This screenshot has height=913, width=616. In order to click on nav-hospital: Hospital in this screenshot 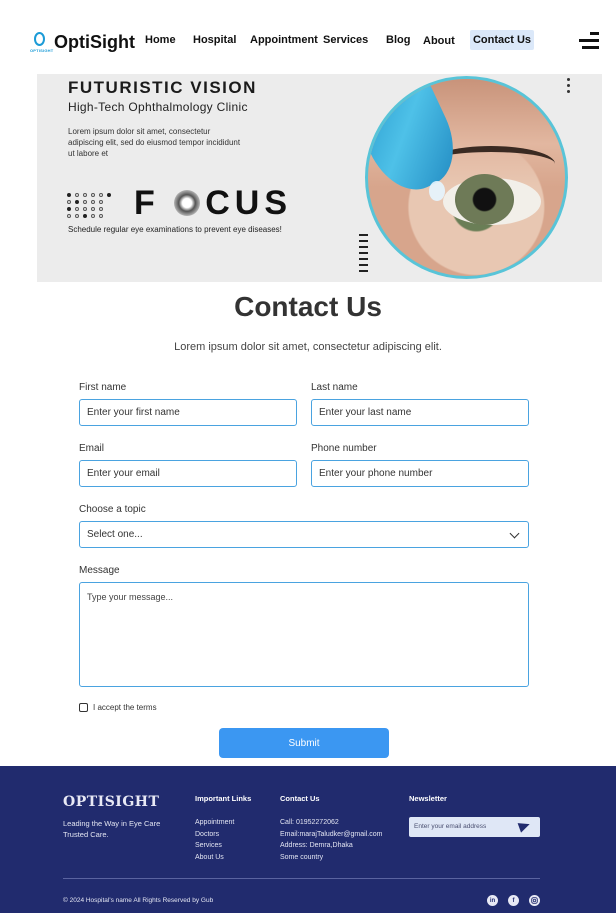, I will do `click(214, 40)`.